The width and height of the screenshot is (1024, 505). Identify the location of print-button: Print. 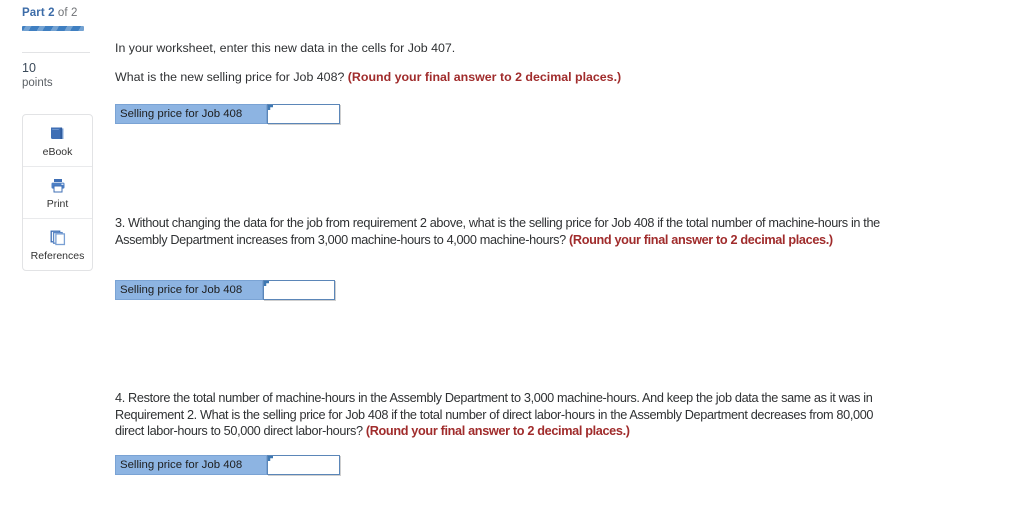
(57, 193).